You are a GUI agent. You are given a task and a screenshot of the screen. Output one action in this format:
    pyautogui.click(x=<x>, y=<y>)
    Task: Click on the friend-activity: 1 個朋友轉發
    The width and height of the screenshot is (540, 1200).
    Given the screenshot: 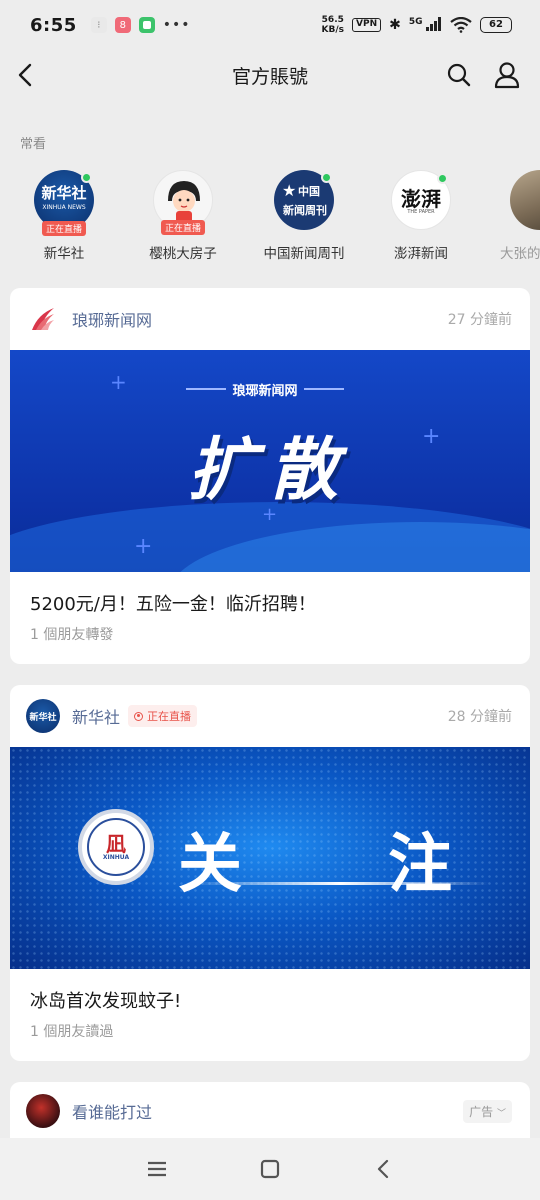 What is the action you would take?
    pyautogui.click(x=72, y=635)
    